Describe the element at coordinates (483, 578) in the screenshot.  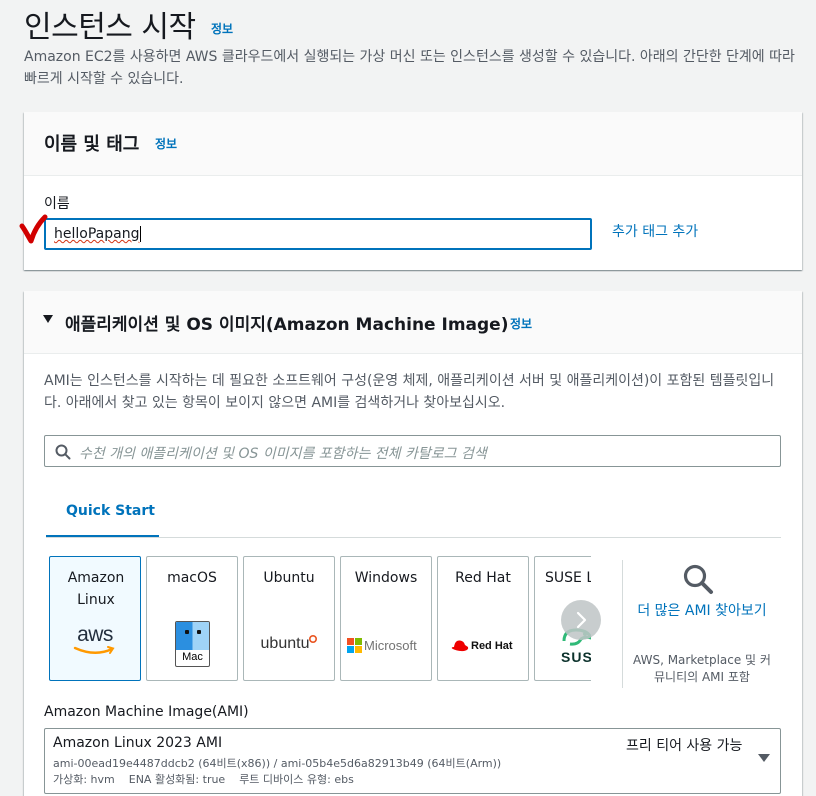
I see `tile-label: Red Hat` at that location.